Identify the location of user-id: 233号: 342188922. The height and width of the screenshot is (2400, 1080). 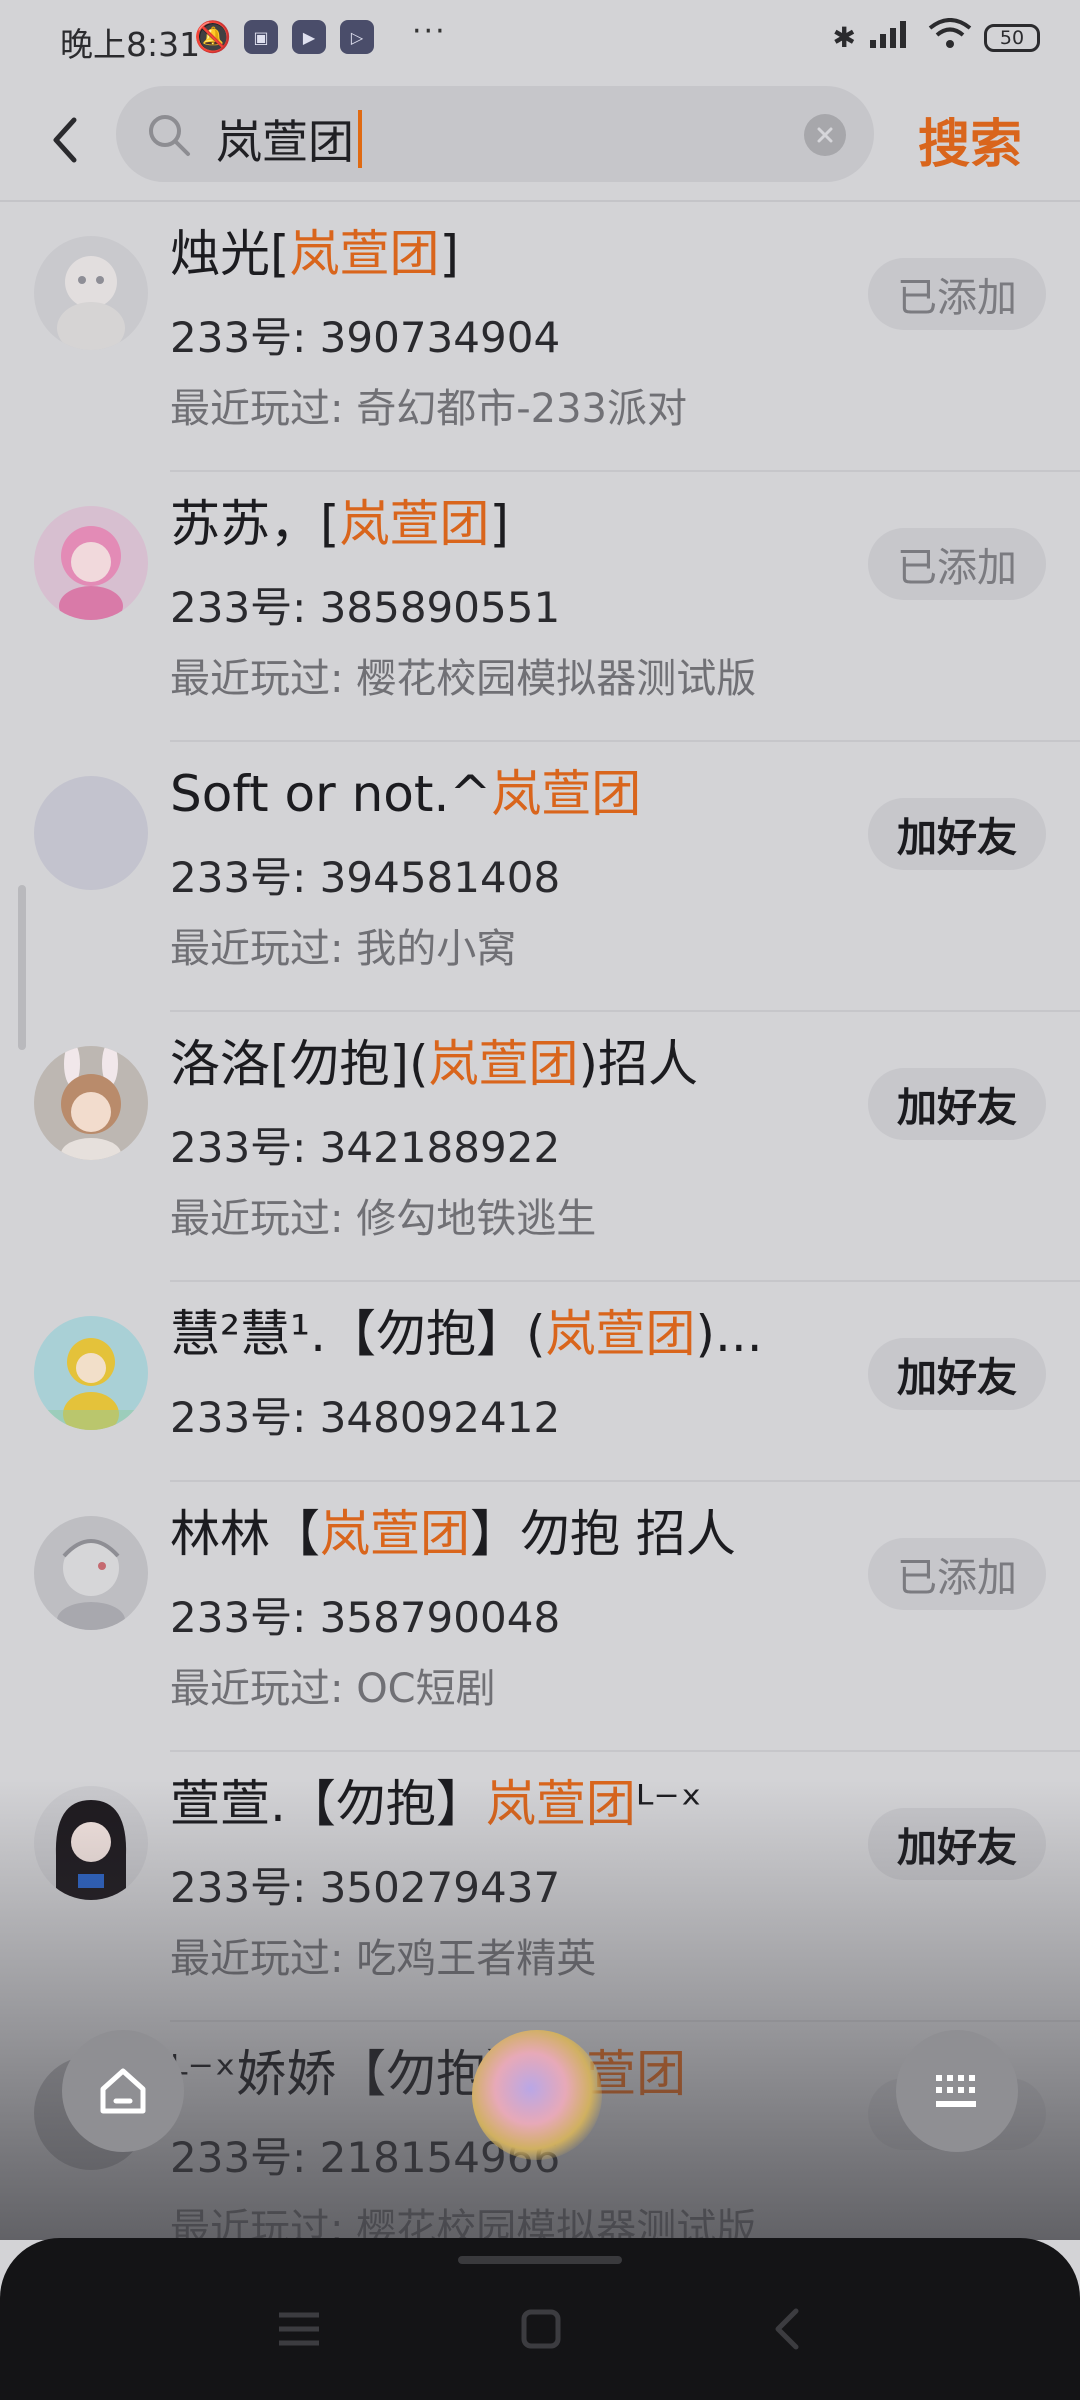
(365, 1147).